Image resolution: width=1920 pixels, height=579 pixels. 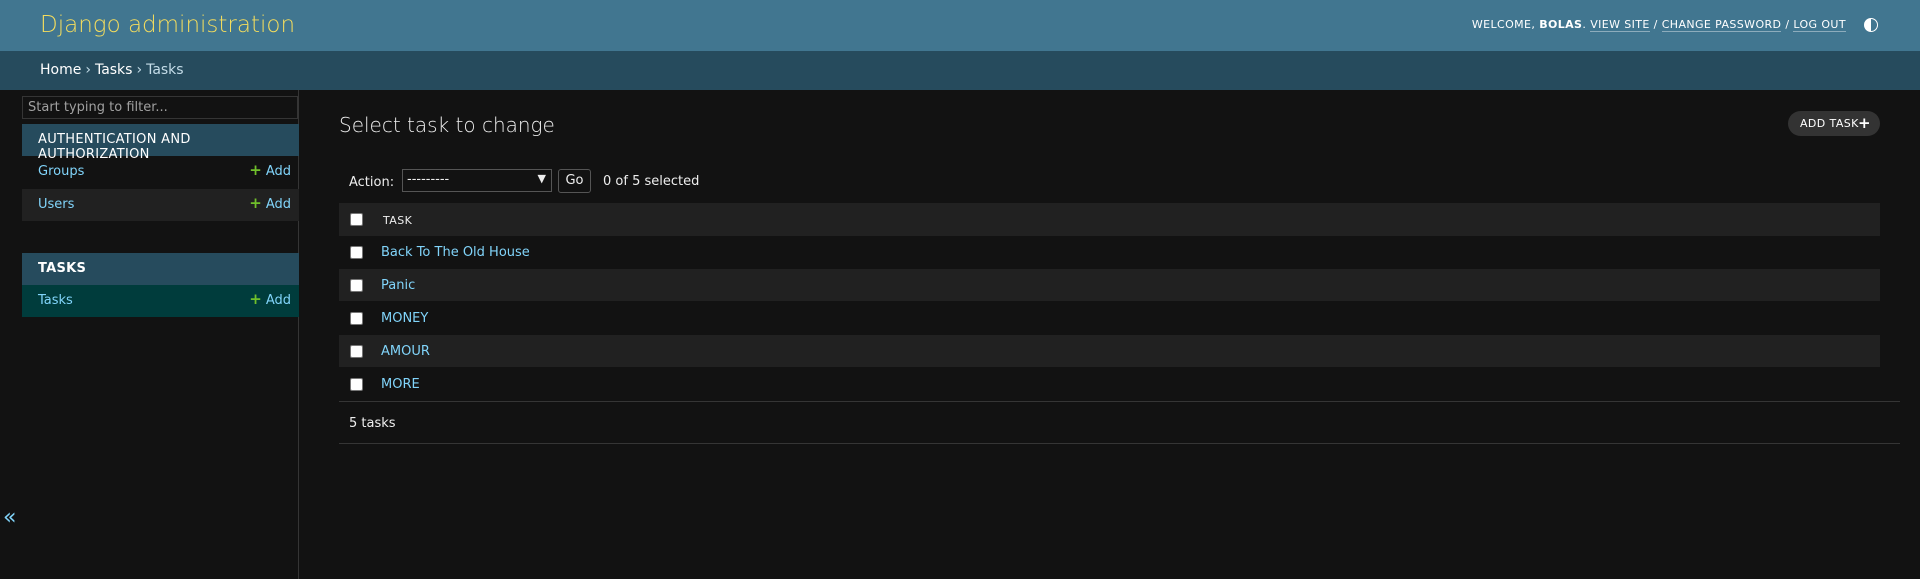 What do you see at coordinates (1871, 25) in the screenshot?
I see `theme-toggle-icon` at bounding box center [1871, 25].